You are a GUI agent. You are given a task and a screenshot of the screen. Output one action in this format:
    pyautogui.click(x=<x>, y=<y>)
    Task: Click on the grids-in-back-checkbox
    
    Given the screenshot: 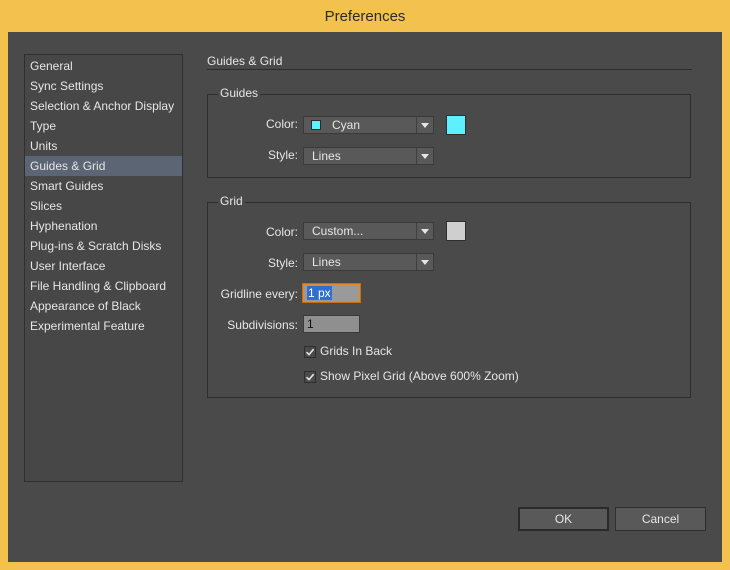 What is the action you would take?
    pyautogui.click(x=310, y=352)
    